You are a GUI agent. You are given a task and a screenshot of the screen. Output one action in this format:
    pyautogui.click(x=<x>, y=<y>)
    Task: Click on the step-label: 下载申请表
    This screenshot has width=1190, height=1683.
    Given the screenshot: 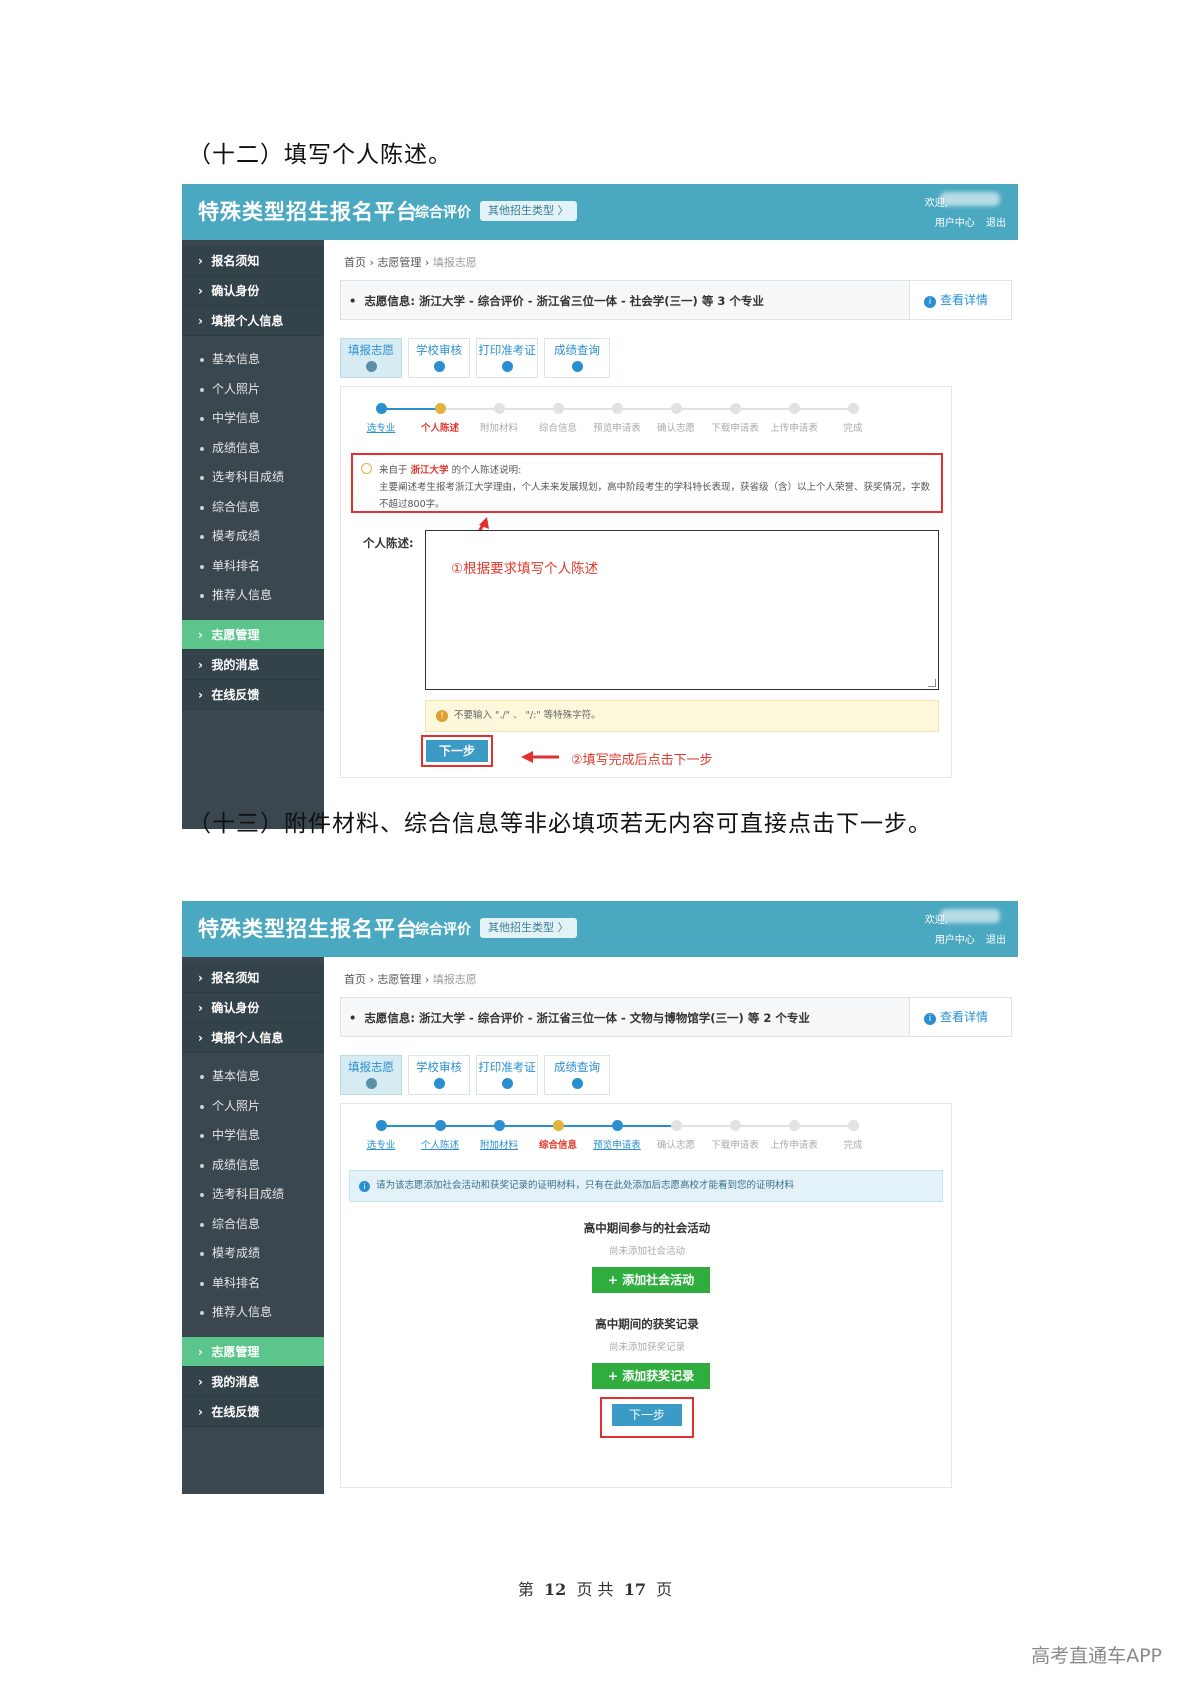 What is the action you would take?
    pyautogui.click(x=735, y=428)
    